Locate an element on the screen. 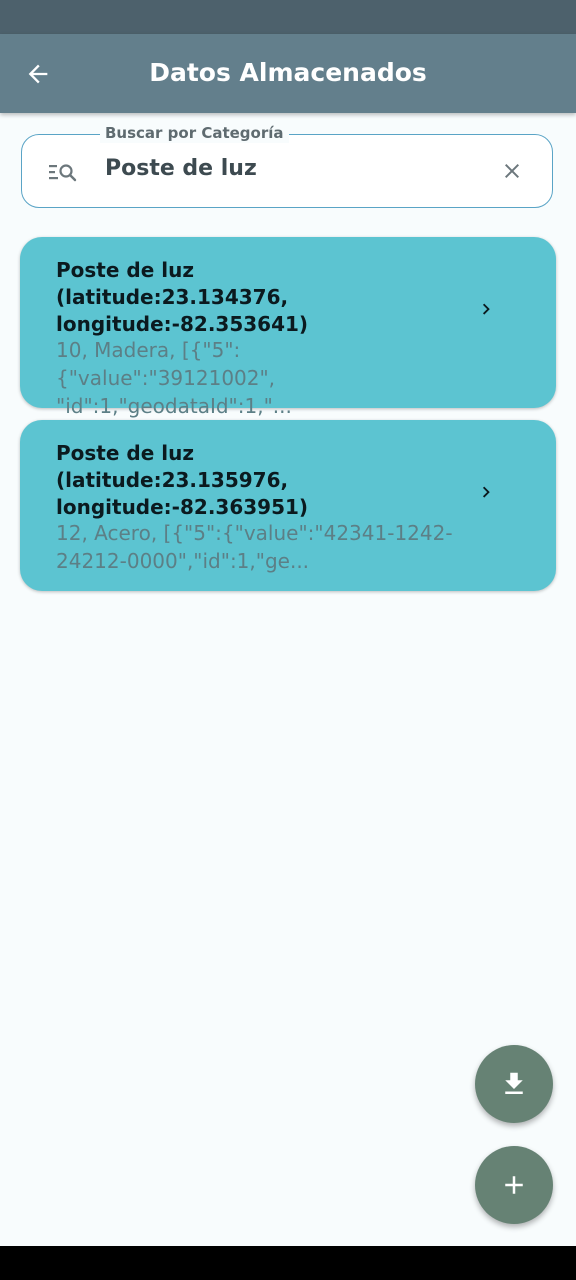 Image resolution: width=576 pixels, height=1280 pixels. clear-search-button is located at coordinates (512, 171).